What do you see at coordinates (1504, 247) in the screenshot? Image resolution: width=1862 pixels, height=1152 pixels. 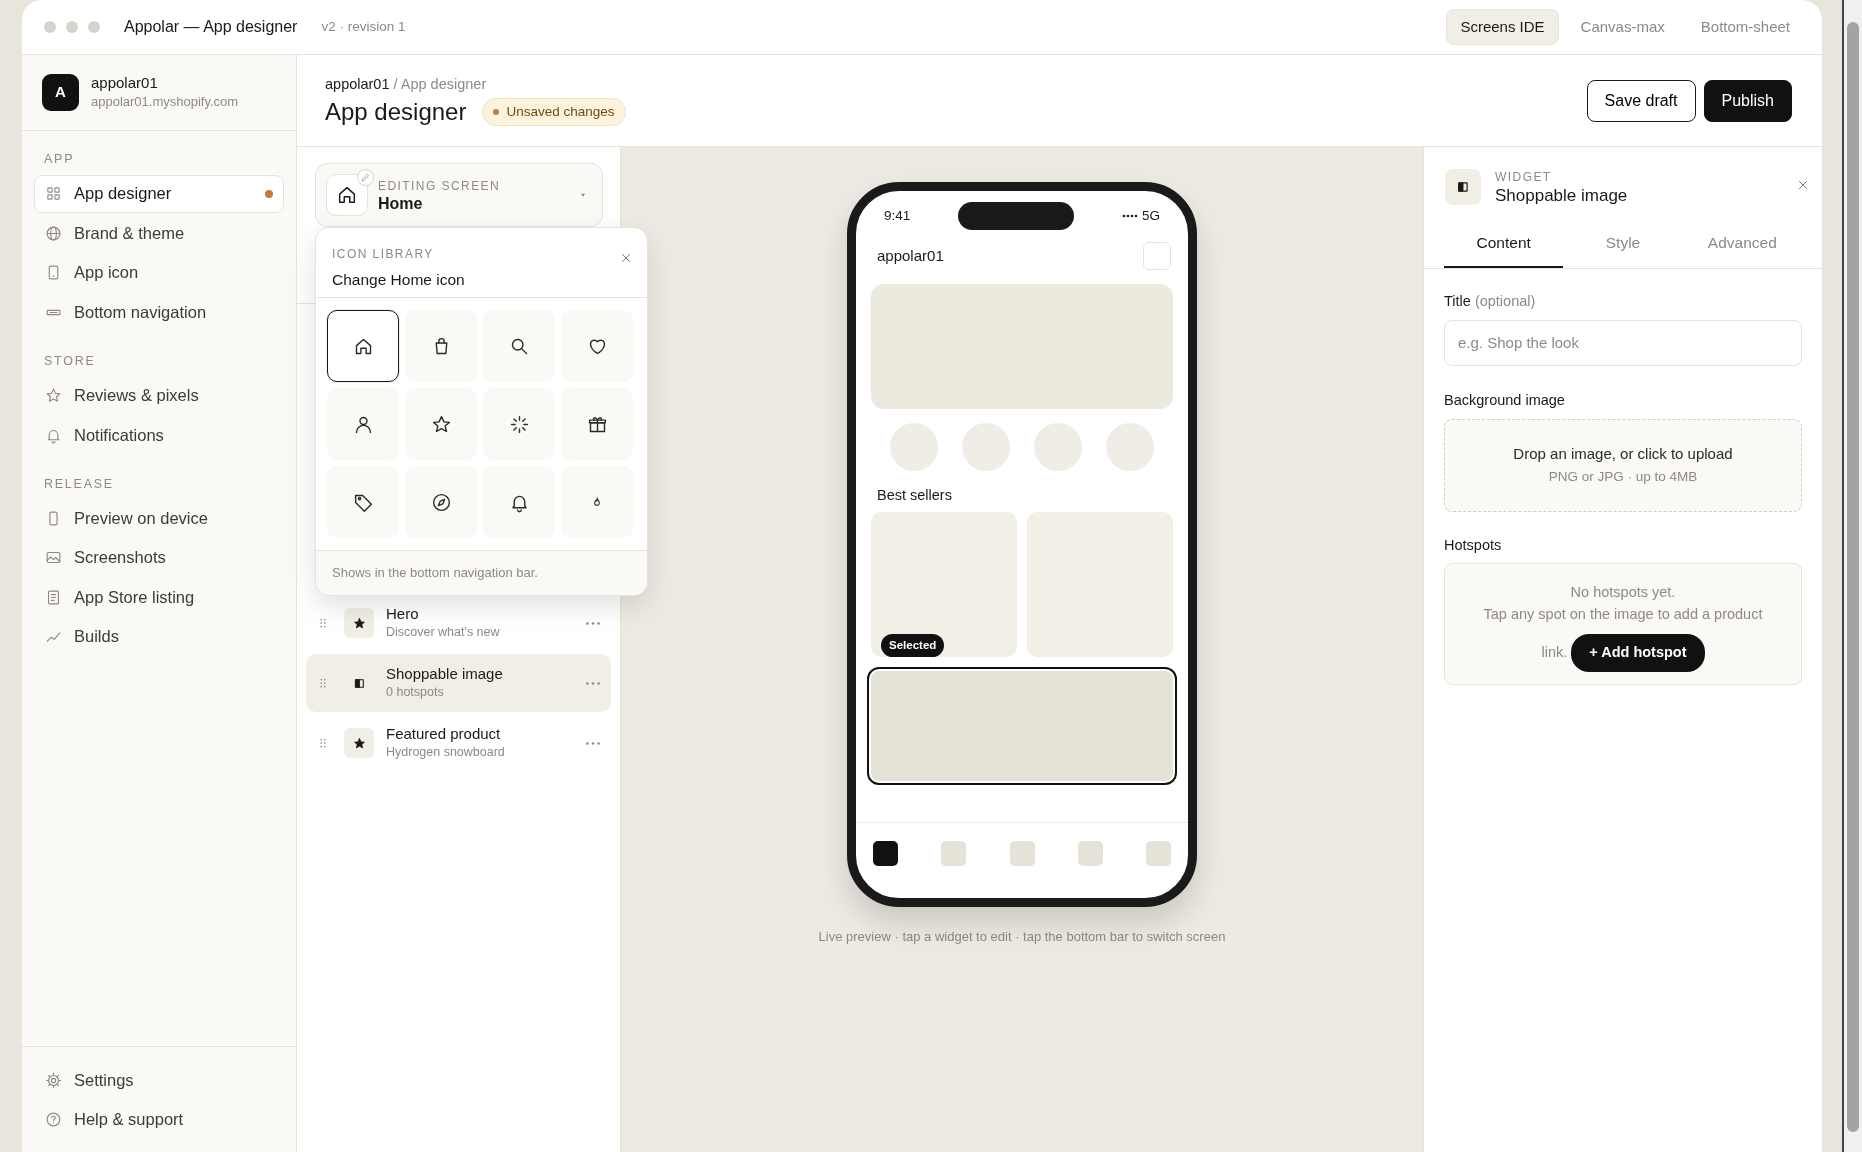 I see `panel-tab: Content` at bounding box center [1504, 247].